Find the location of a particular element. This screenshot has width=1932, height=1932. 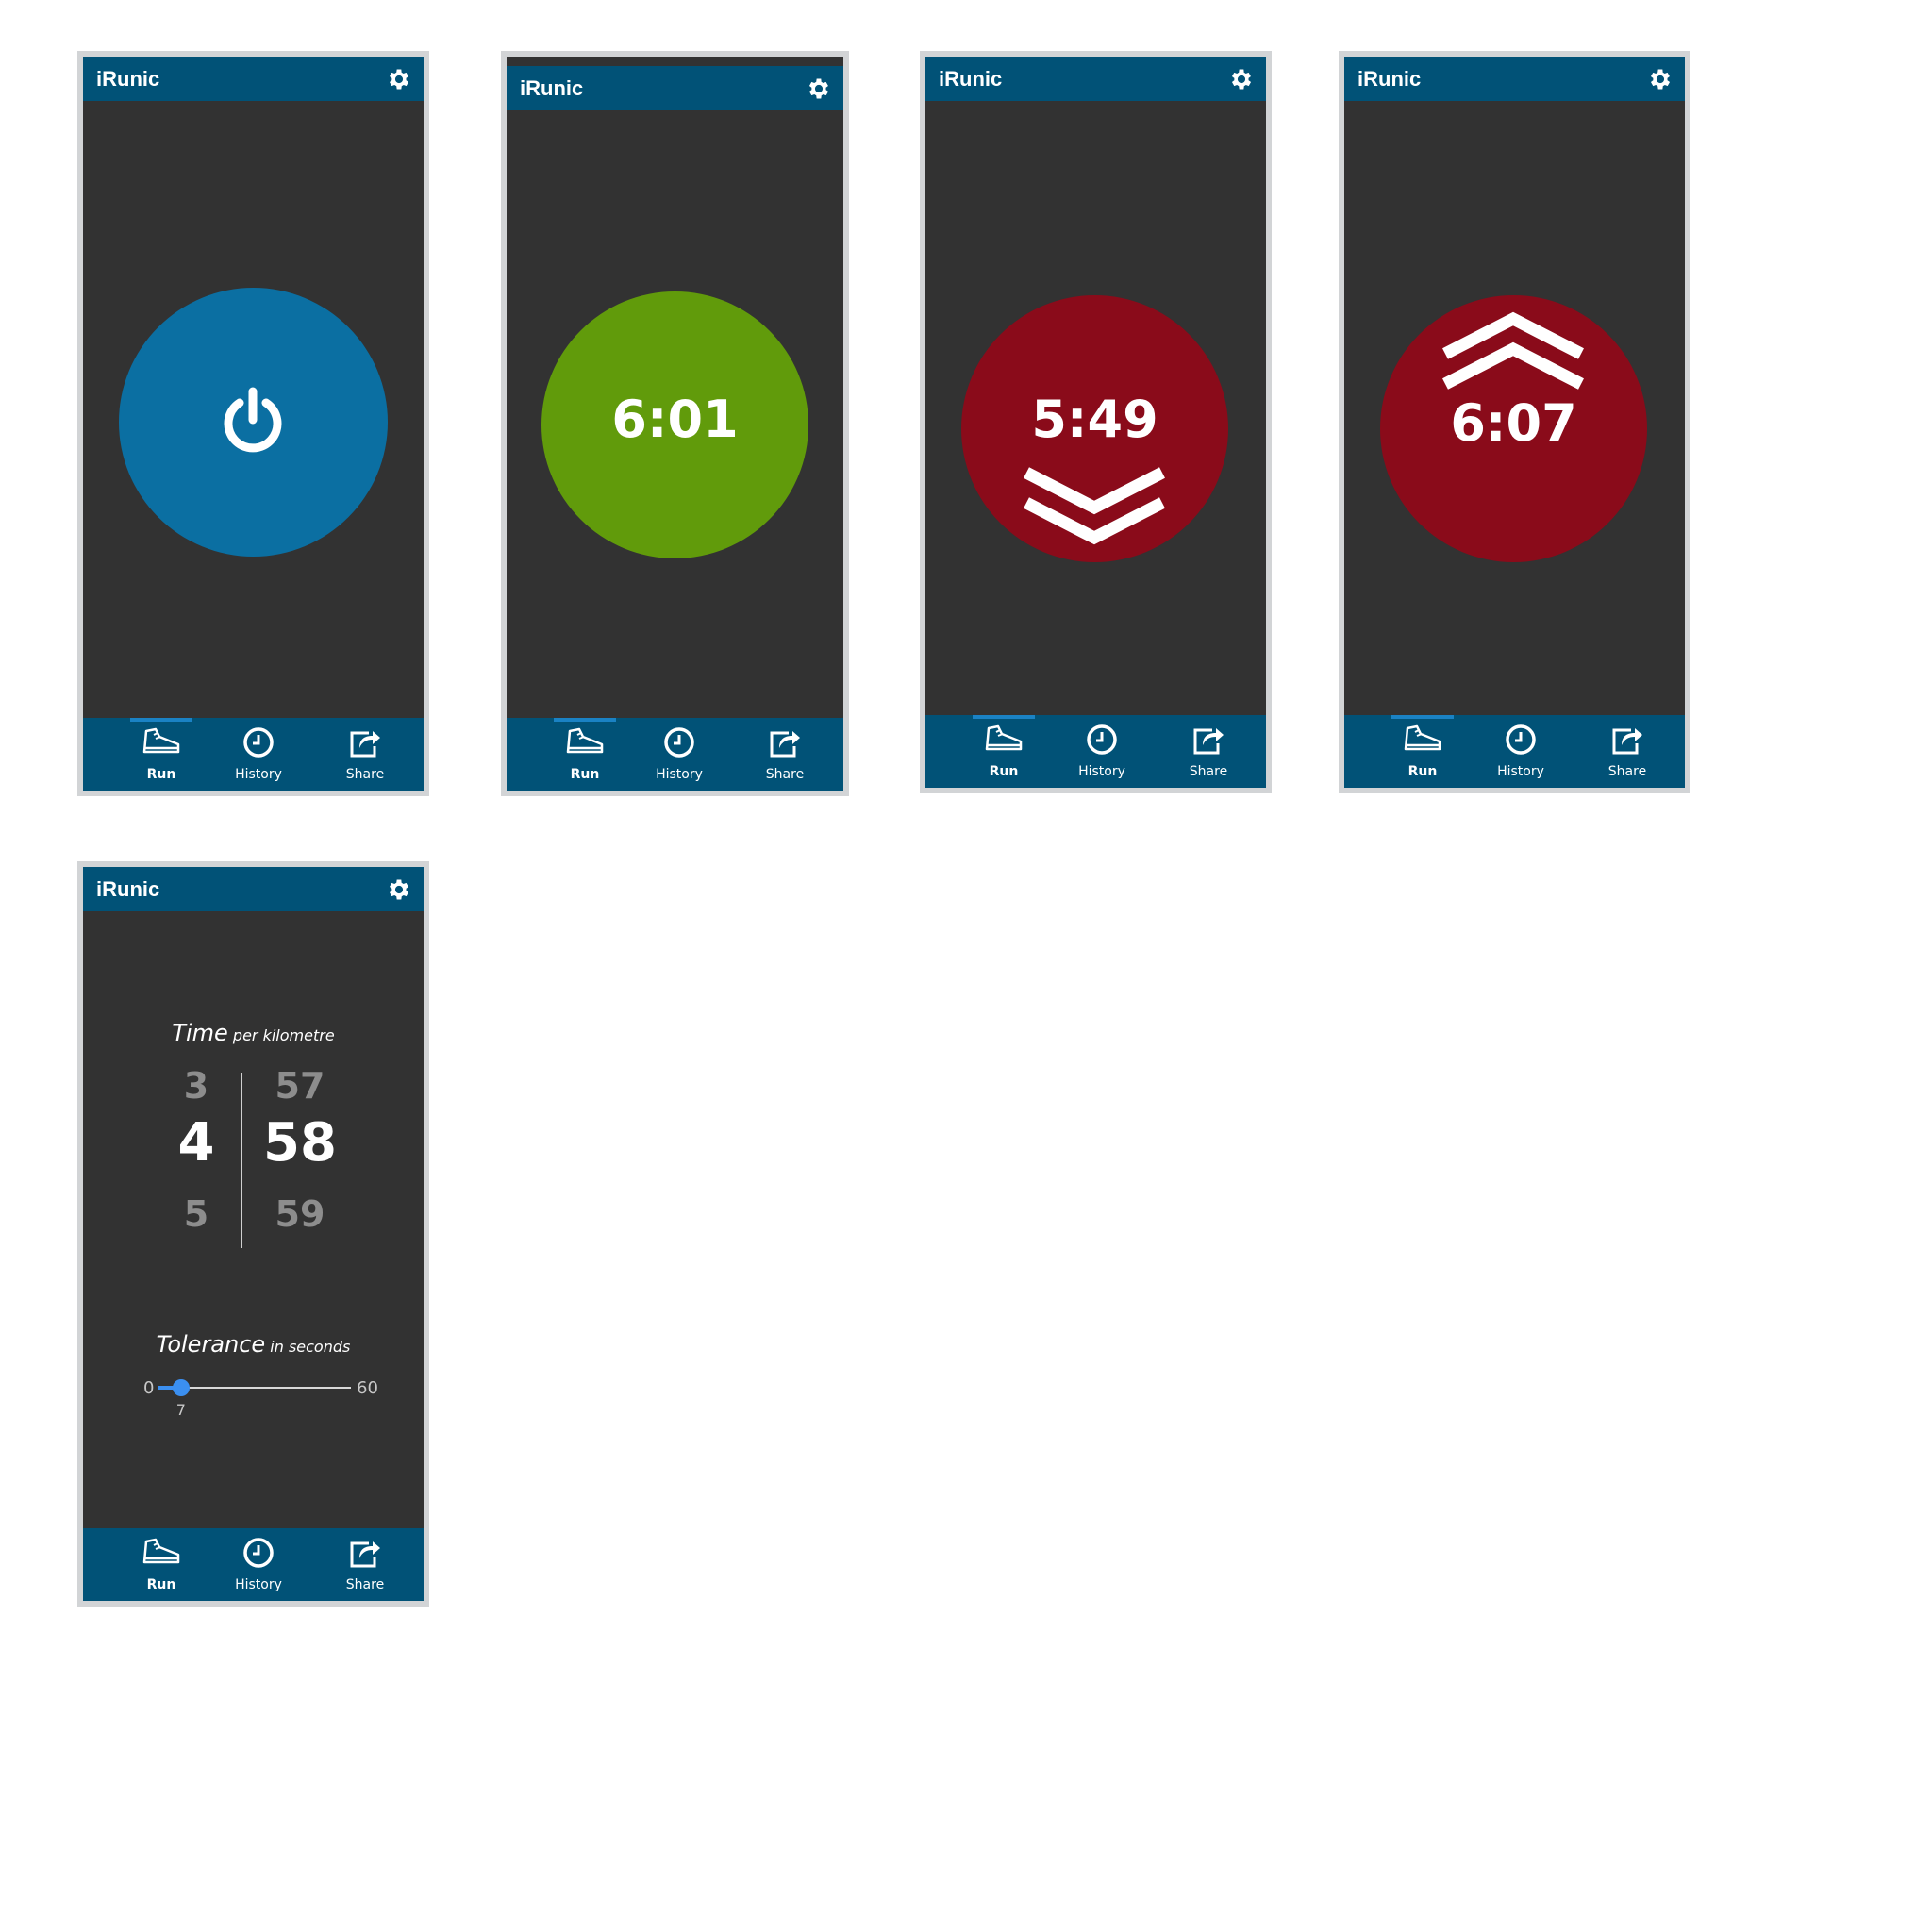

time-heading: Time per kilometre is located at coordinates (254, 1033).